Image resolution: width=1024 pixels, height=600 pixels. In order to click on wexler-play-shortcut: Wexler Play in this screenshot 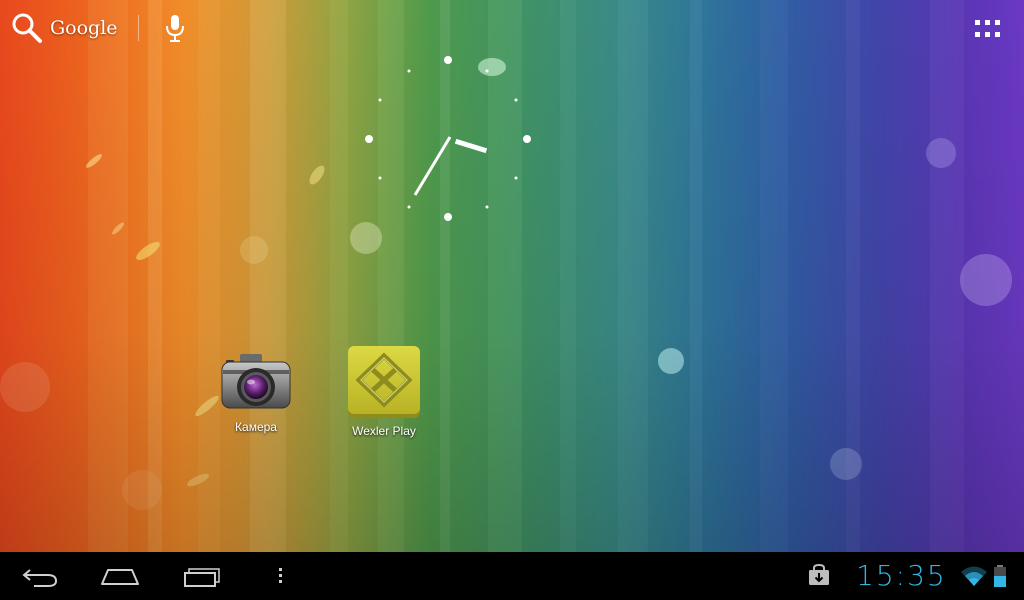, I will do `click(384, 392)`.